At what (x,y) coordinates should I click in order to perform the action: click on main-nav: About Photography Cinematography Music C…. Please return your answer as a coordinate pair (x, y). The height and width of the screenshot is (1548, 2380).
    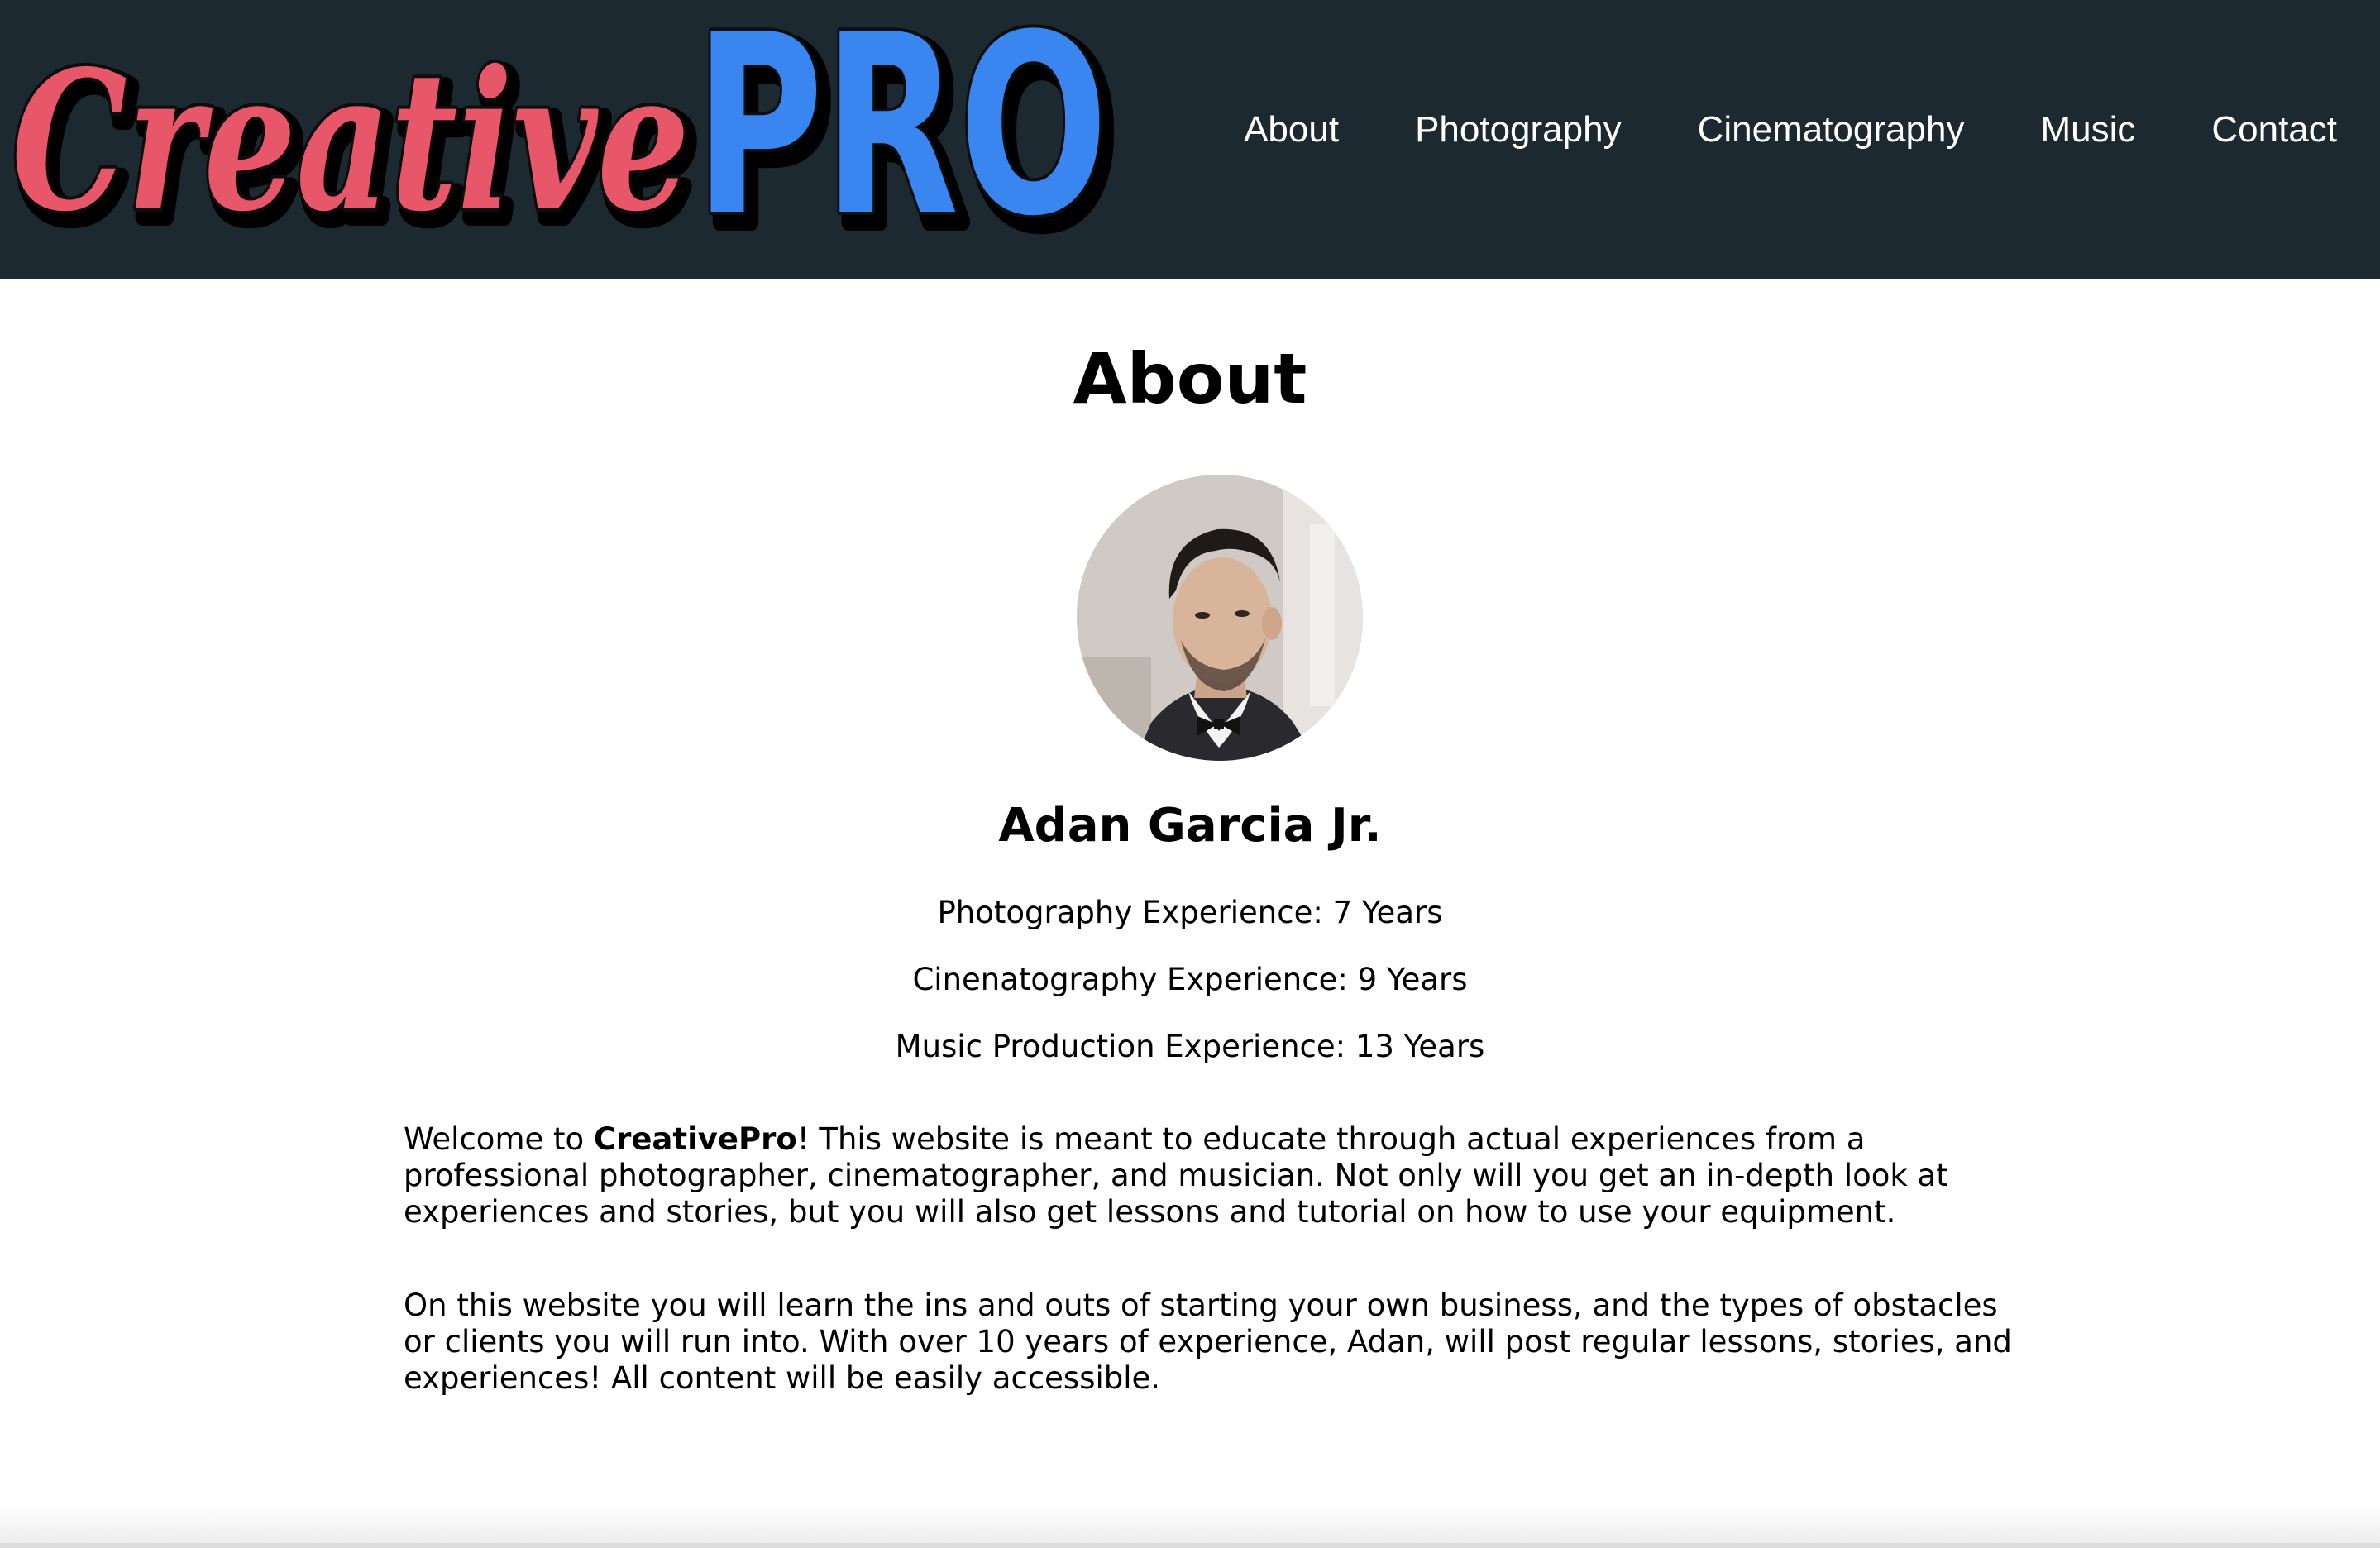
    Looking at the image, I should click on (1790, 130).